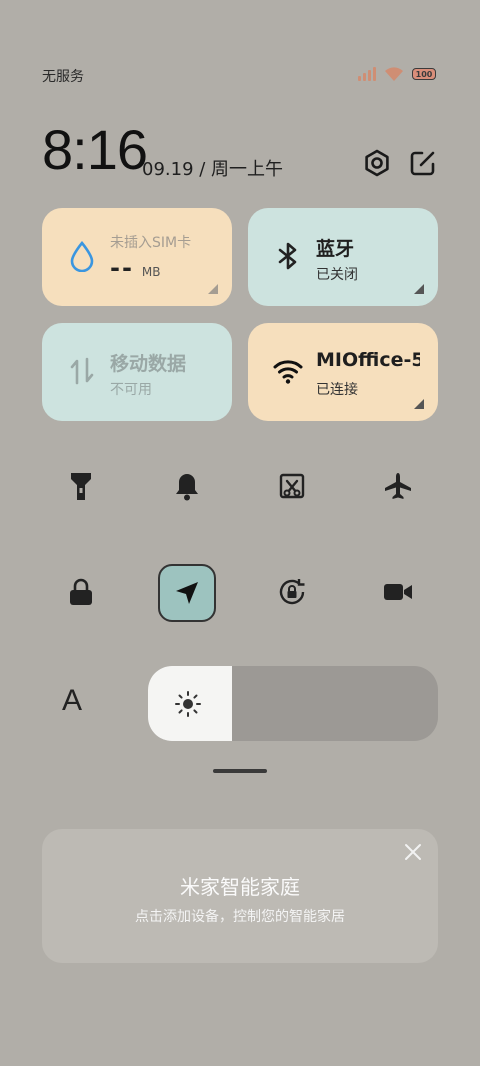 The height and width of the screenshot is (1066, 480). I want to click on wifi-network-name: MIOffice-5G, so click(368, 360).